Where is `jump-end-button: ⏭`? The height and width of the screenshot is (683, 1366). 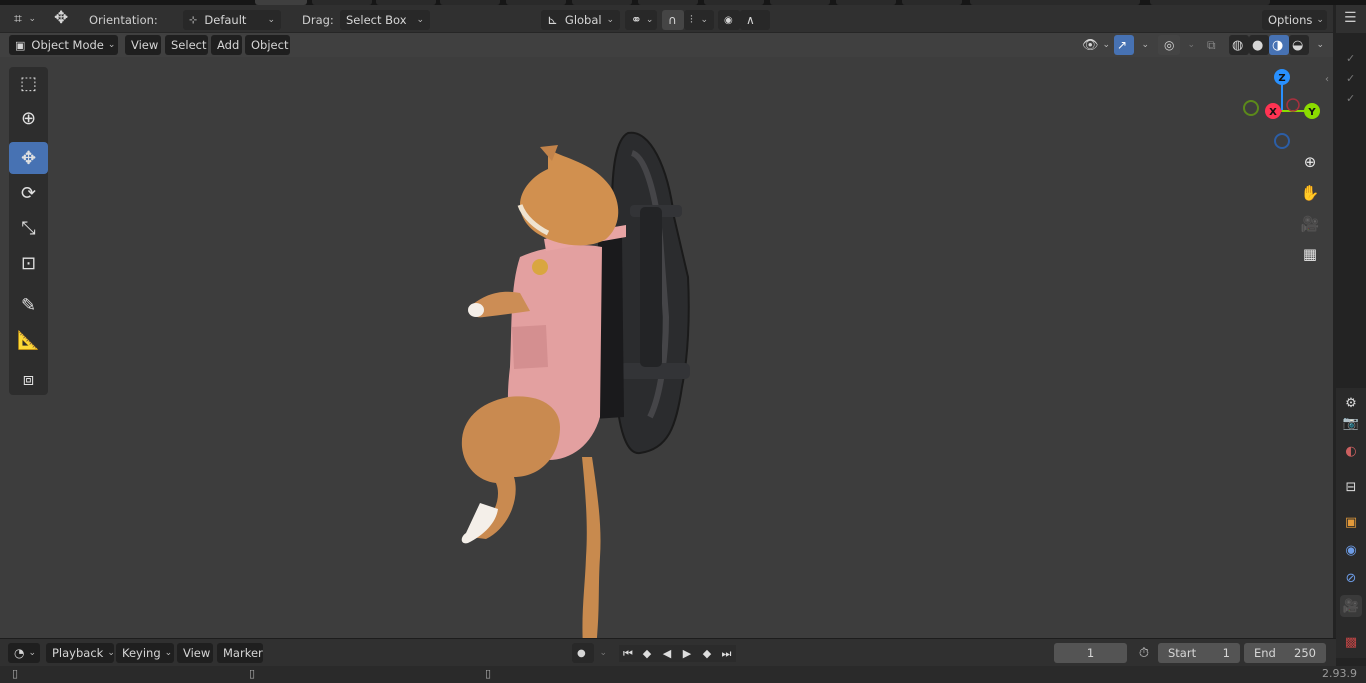
jump-end-button: ⏭ is located at coordinates (726, 653).